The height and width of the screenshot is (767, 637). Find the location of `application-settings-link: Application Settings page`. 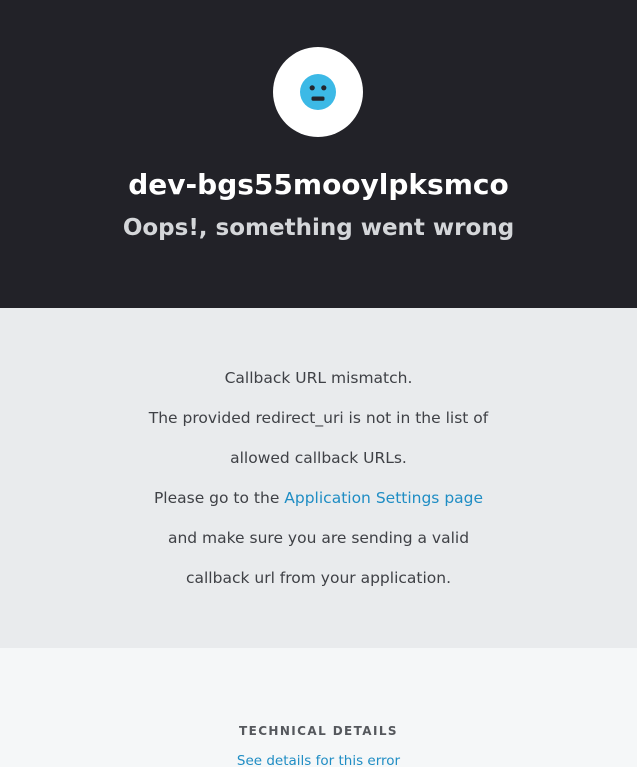

application-settings-link: Application Settings page is located at coordinates (383, 498).